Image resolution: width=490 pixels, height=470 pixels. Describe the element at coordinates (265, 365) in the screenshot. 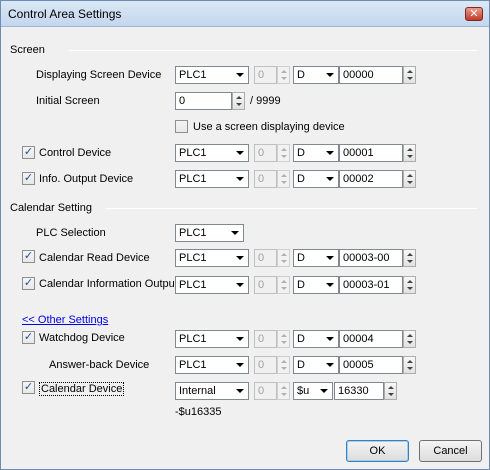

I see `answer-back-station-input: 0` at that location.